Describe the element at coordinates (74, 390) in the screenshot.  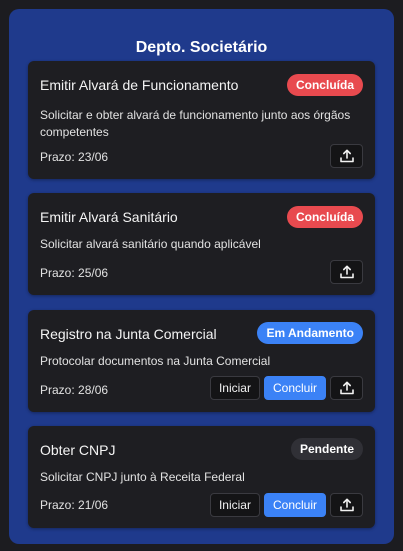
I see `task-deadline: Prazo: 28/06` at that location.